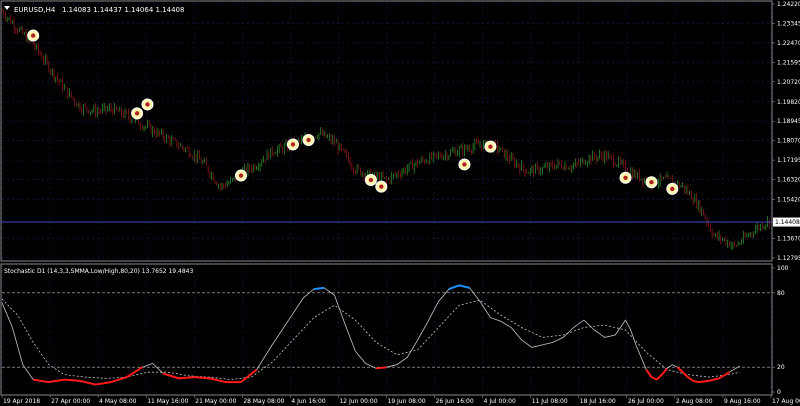  I want to click on price-tick-label: 1.22470, so click(788, 43).